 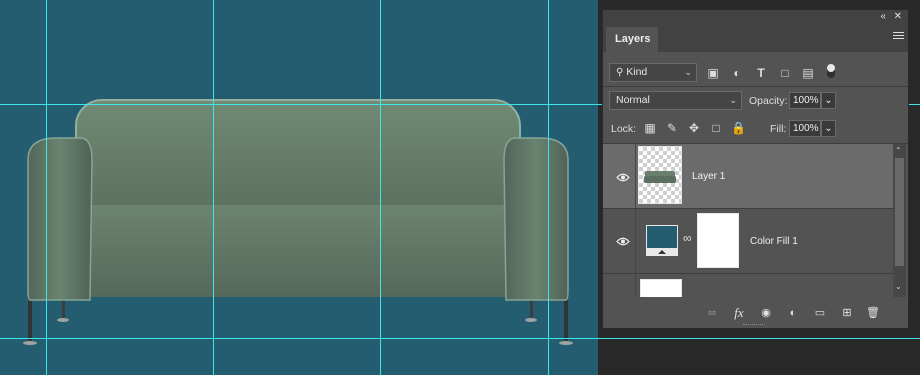 What do you see at coordinates (761, 73) in the screenshot?
I see `filter-type-icon: T` at bounding box center [761, 73].